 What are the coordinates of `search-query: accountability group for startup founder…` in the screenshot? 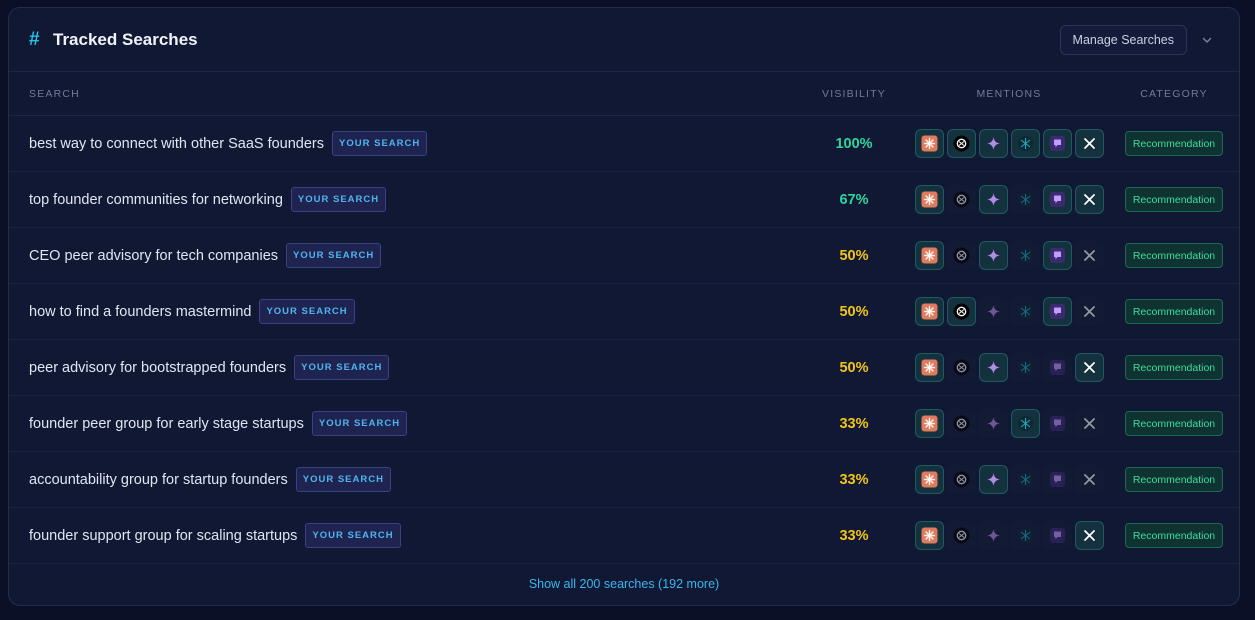 It's located at (158, 480).